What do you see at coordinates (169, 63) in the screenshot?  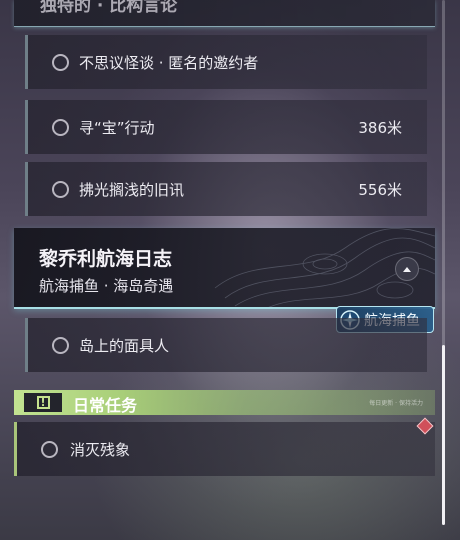 I see `quest-name: 不思议怪谈 · 匿名的邀约者` at bounding box center [169, 63].